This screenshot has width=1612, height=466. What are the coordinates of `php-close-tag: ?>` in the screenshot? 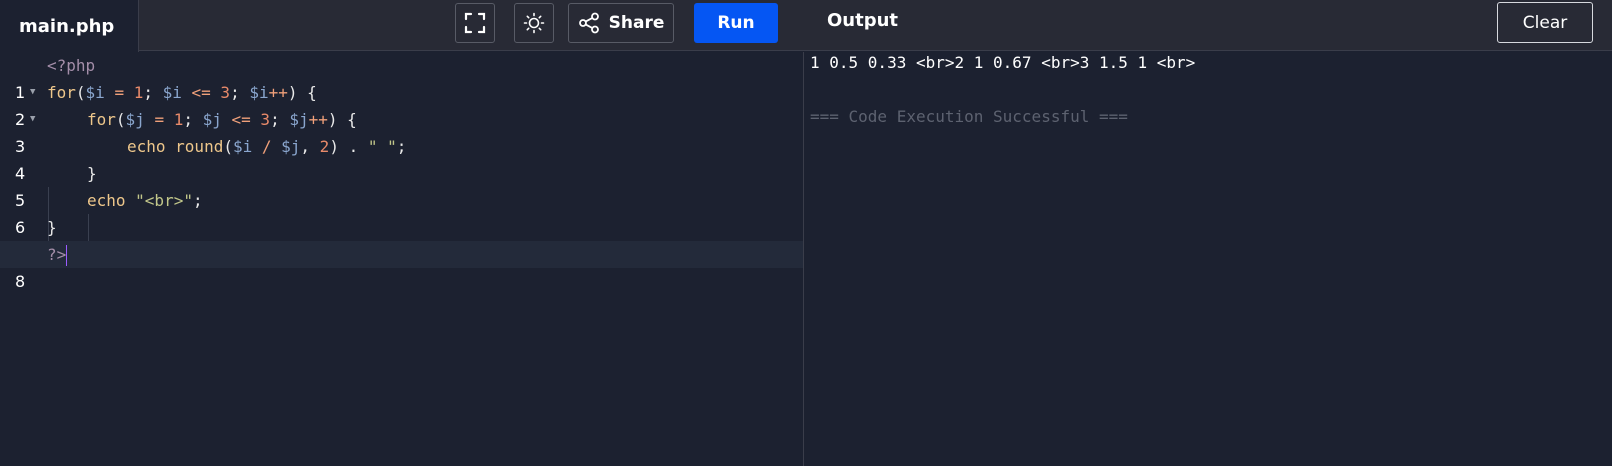 It's located at (57, 254).